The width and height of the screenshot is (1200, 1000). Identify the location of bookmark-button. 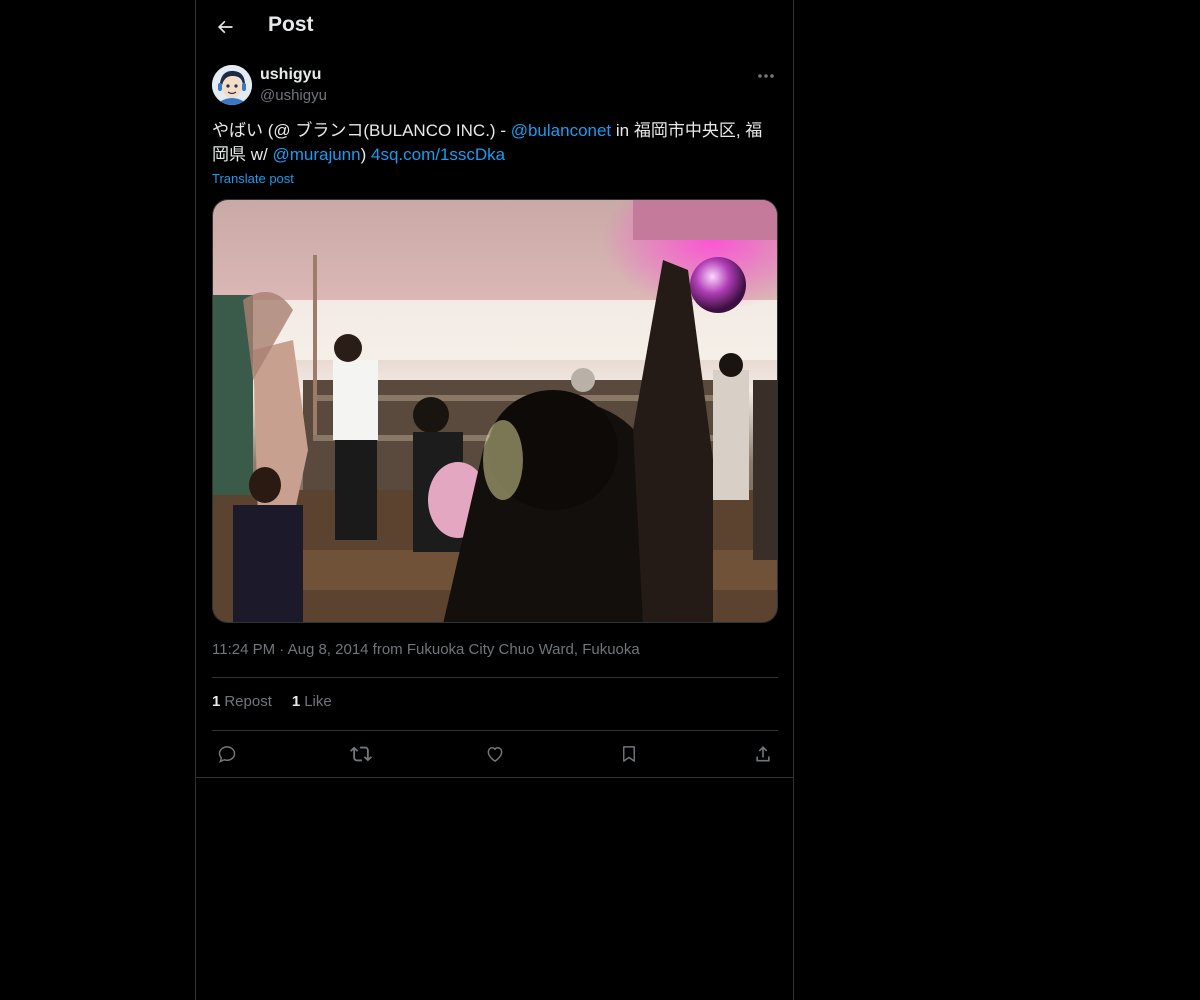
(629, 754).